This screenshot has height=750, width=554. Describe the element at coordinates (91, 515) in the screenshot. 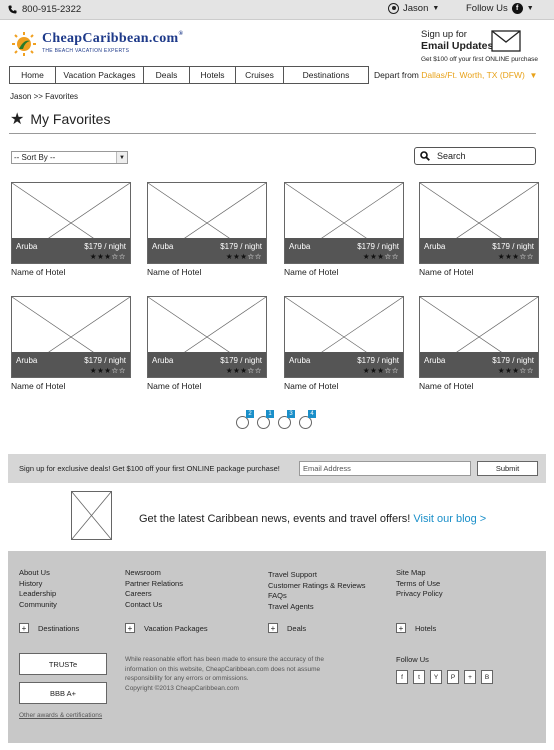

I see `blog-image-placeholder` at that location.